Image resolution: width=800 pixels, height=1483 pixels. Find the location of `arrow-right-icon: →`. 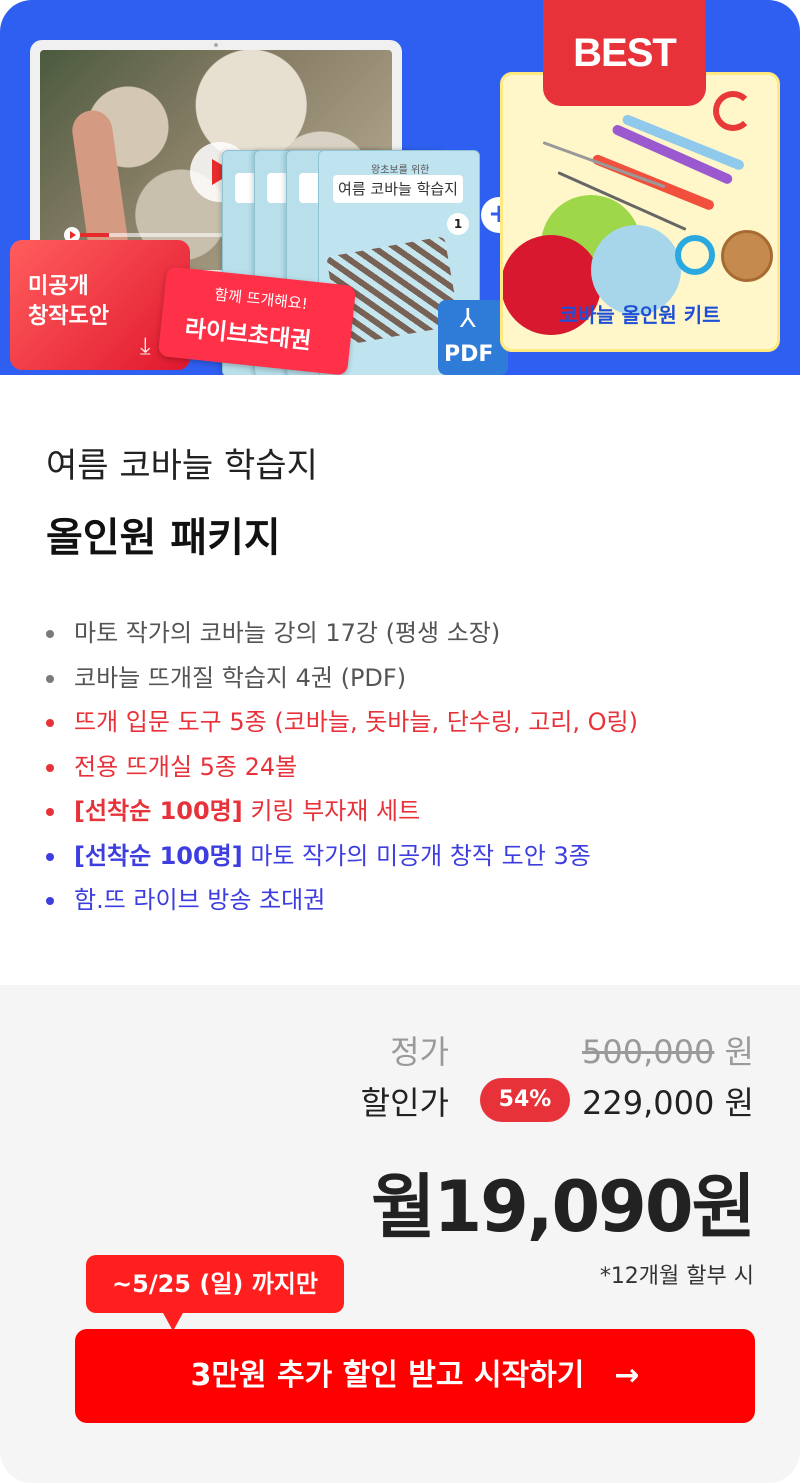

arrow-right-icon: → is located at coordinates (627, 1375).